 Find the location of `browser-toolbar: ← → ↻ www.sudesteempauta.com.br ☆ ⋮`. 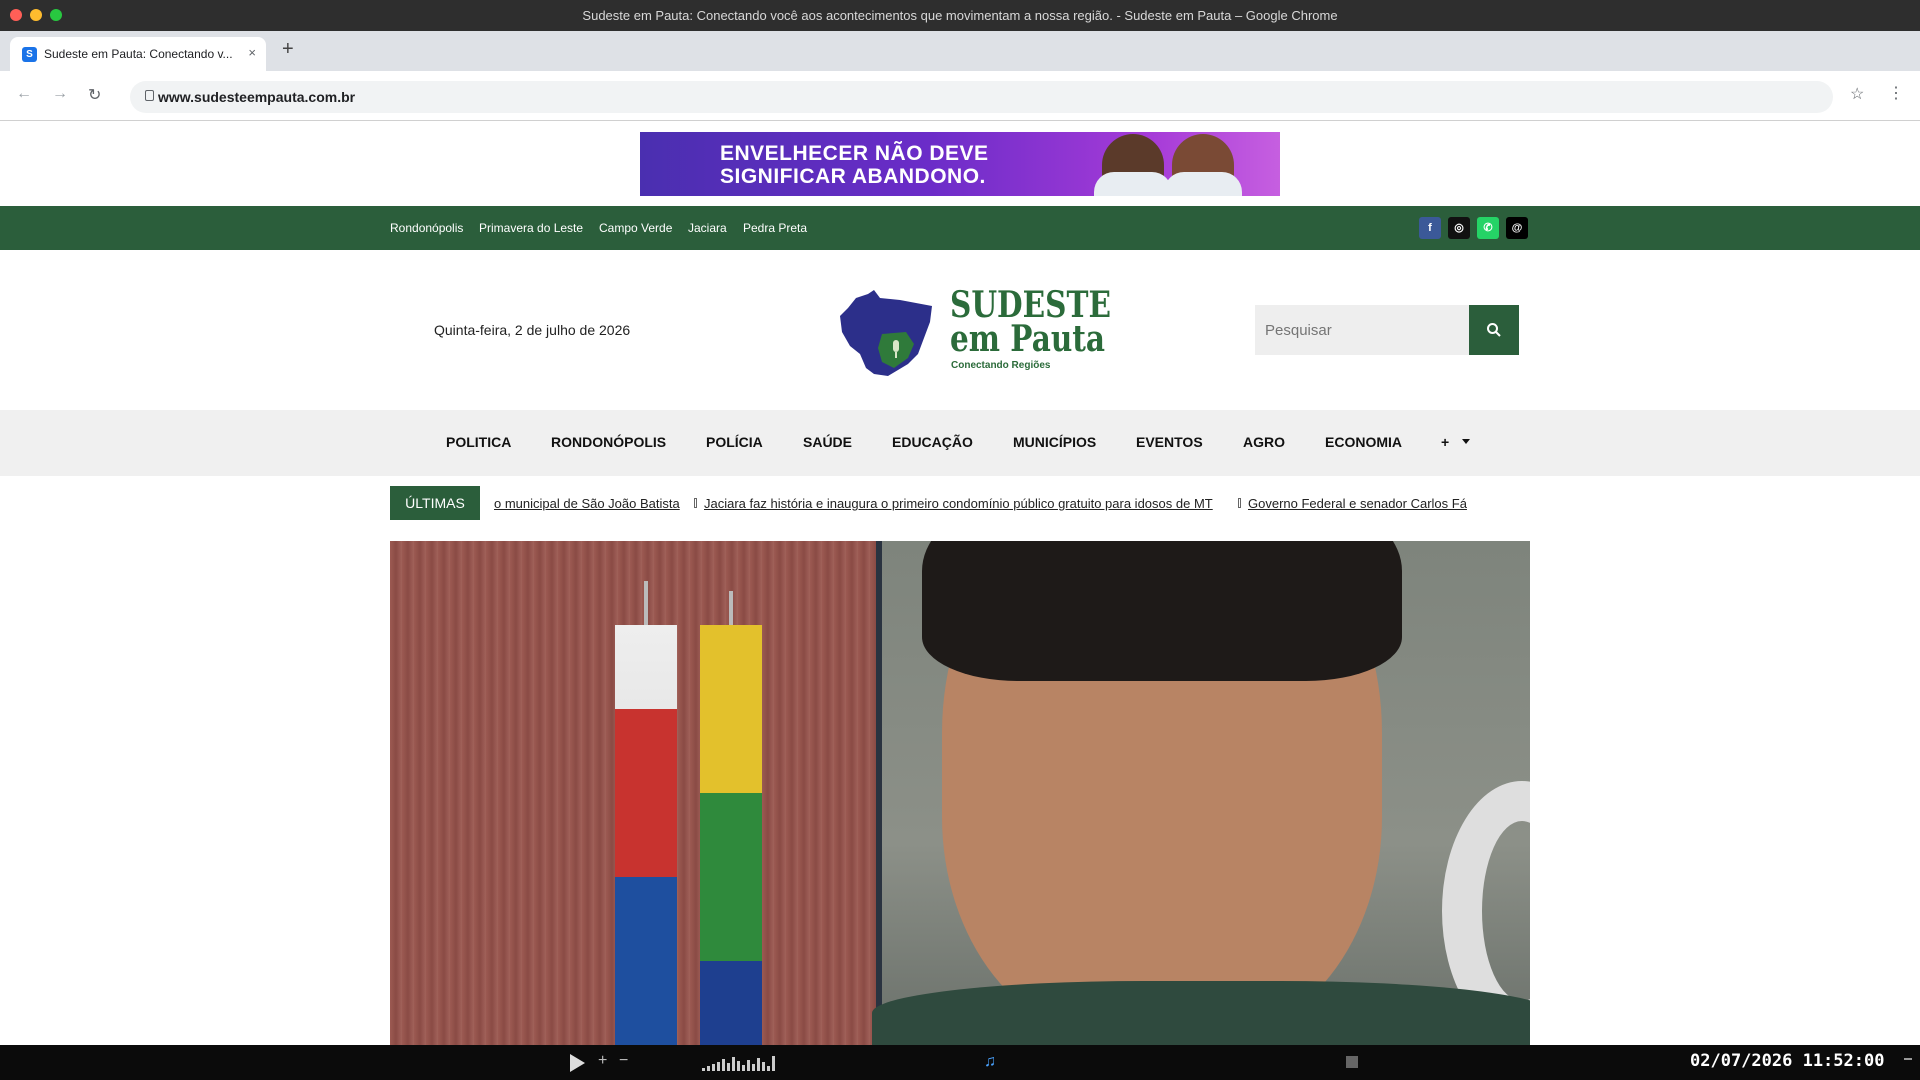

browser-toolbar: ← → ↻ www.sudesteempauta.com.br ☆ ⋮ is located at coordinates (960, 96).